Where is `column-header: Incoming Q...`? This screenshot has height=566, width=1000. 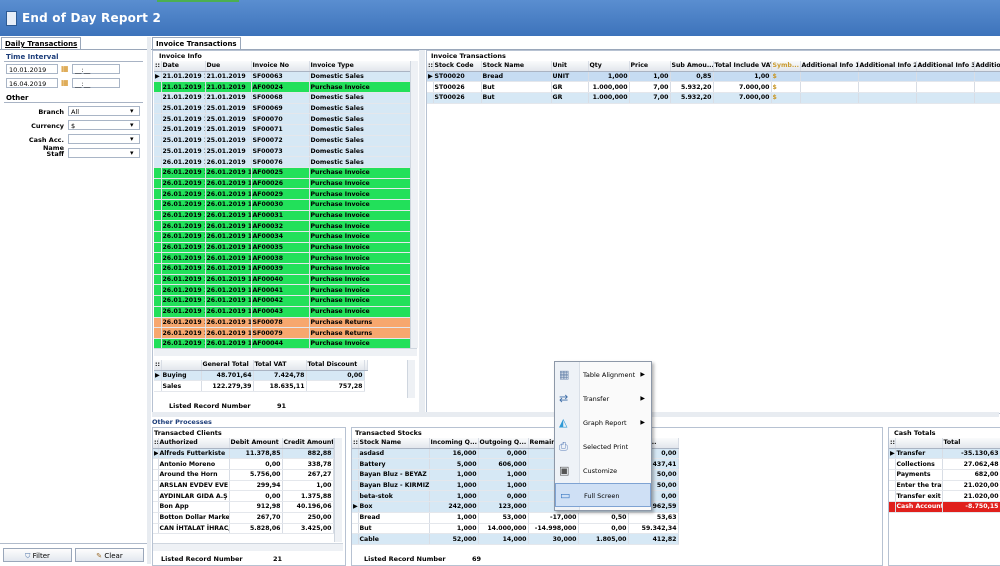
column-header: Incoming Q... is located at coordinates (454, 443).